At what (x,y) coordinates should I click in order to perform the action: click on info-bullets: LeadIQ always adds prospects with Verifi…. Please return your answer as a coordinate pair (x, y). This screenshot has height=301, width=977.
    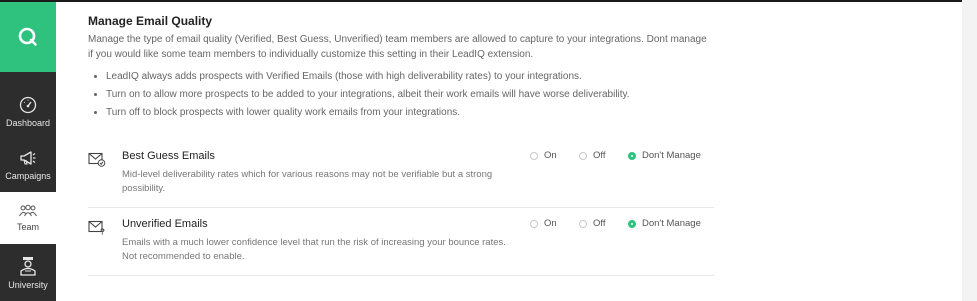
    Looking at the image, I should click on (402, 95).